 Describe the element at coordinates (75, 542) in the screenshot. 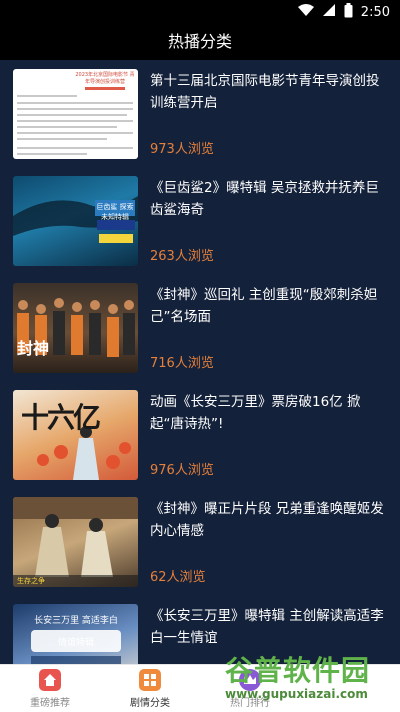

I see `thumbnail-image: 生存之争` at that location.